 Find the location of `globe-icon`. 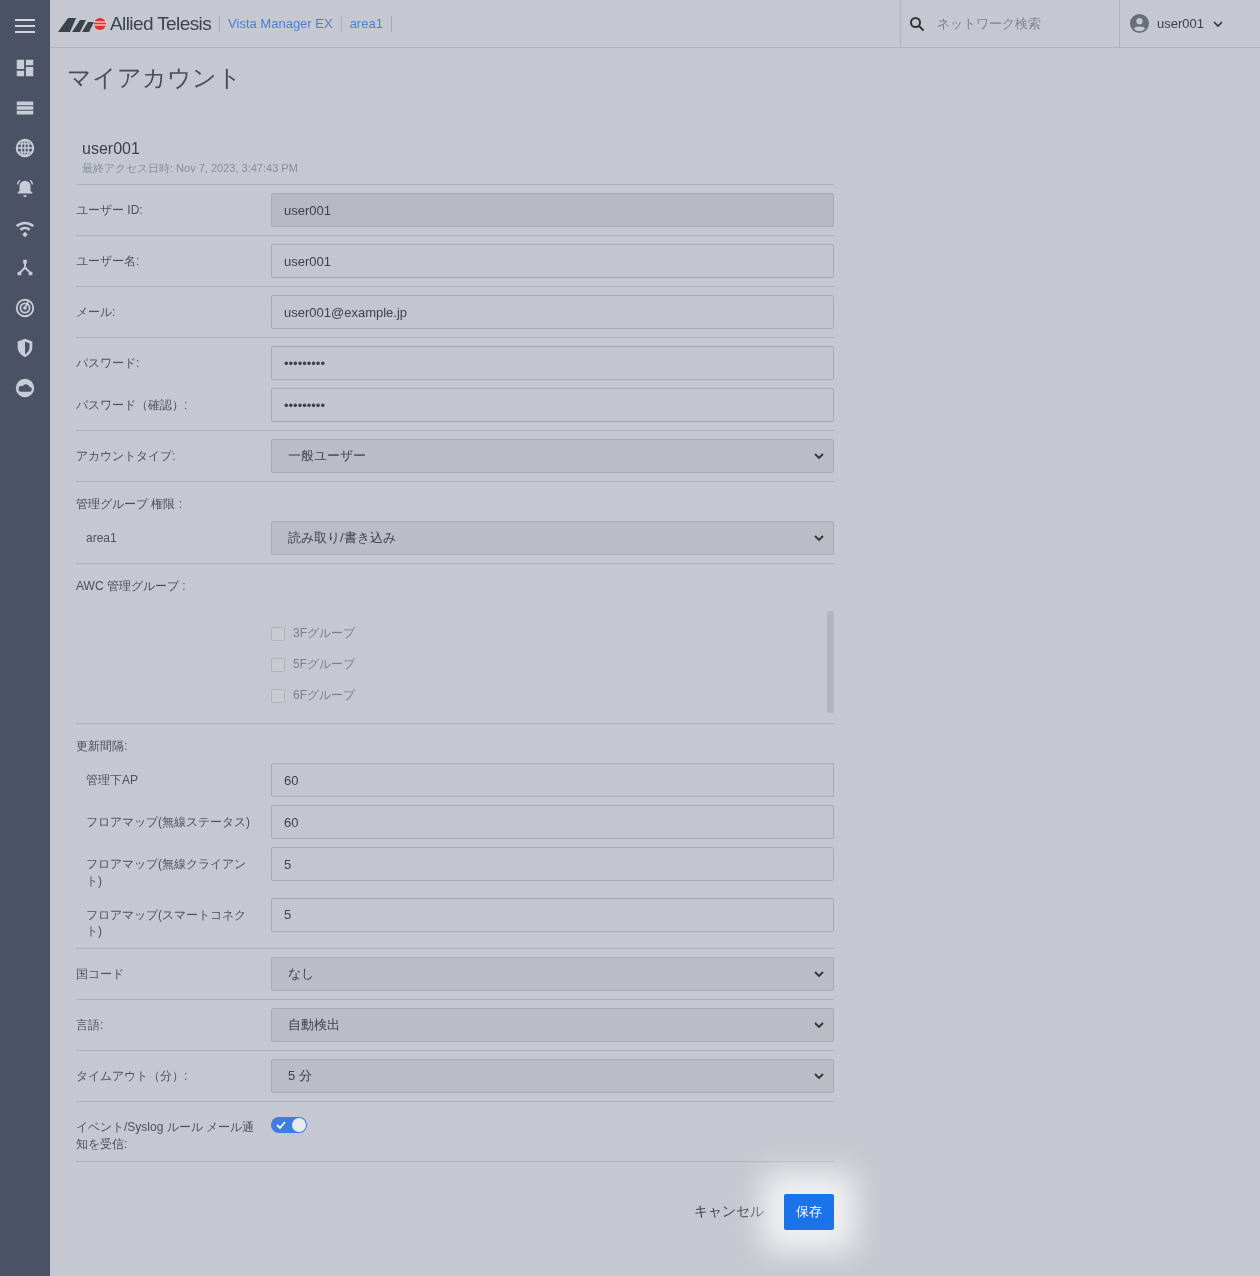

globe-icon is located at coordinates (25, 148).